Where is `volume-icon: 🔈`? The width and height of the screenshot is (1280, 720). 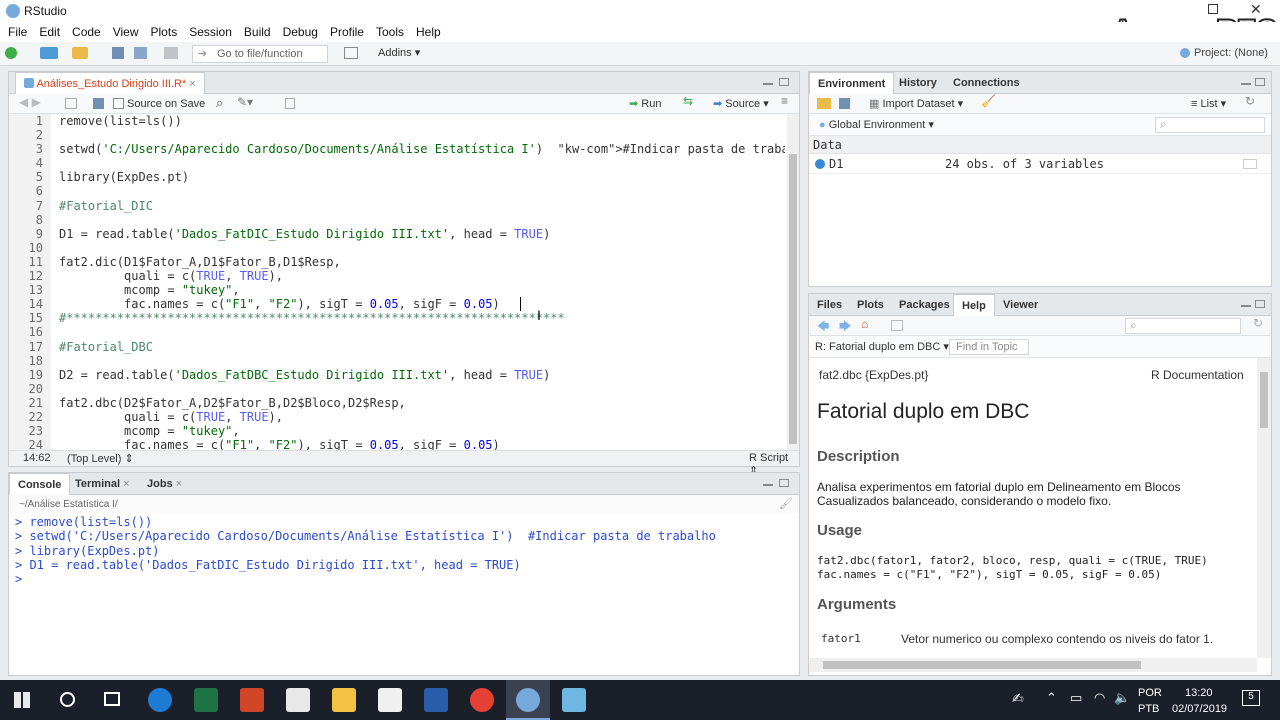 volume-icon: 🔈 is located at coordinates (1122, 698).